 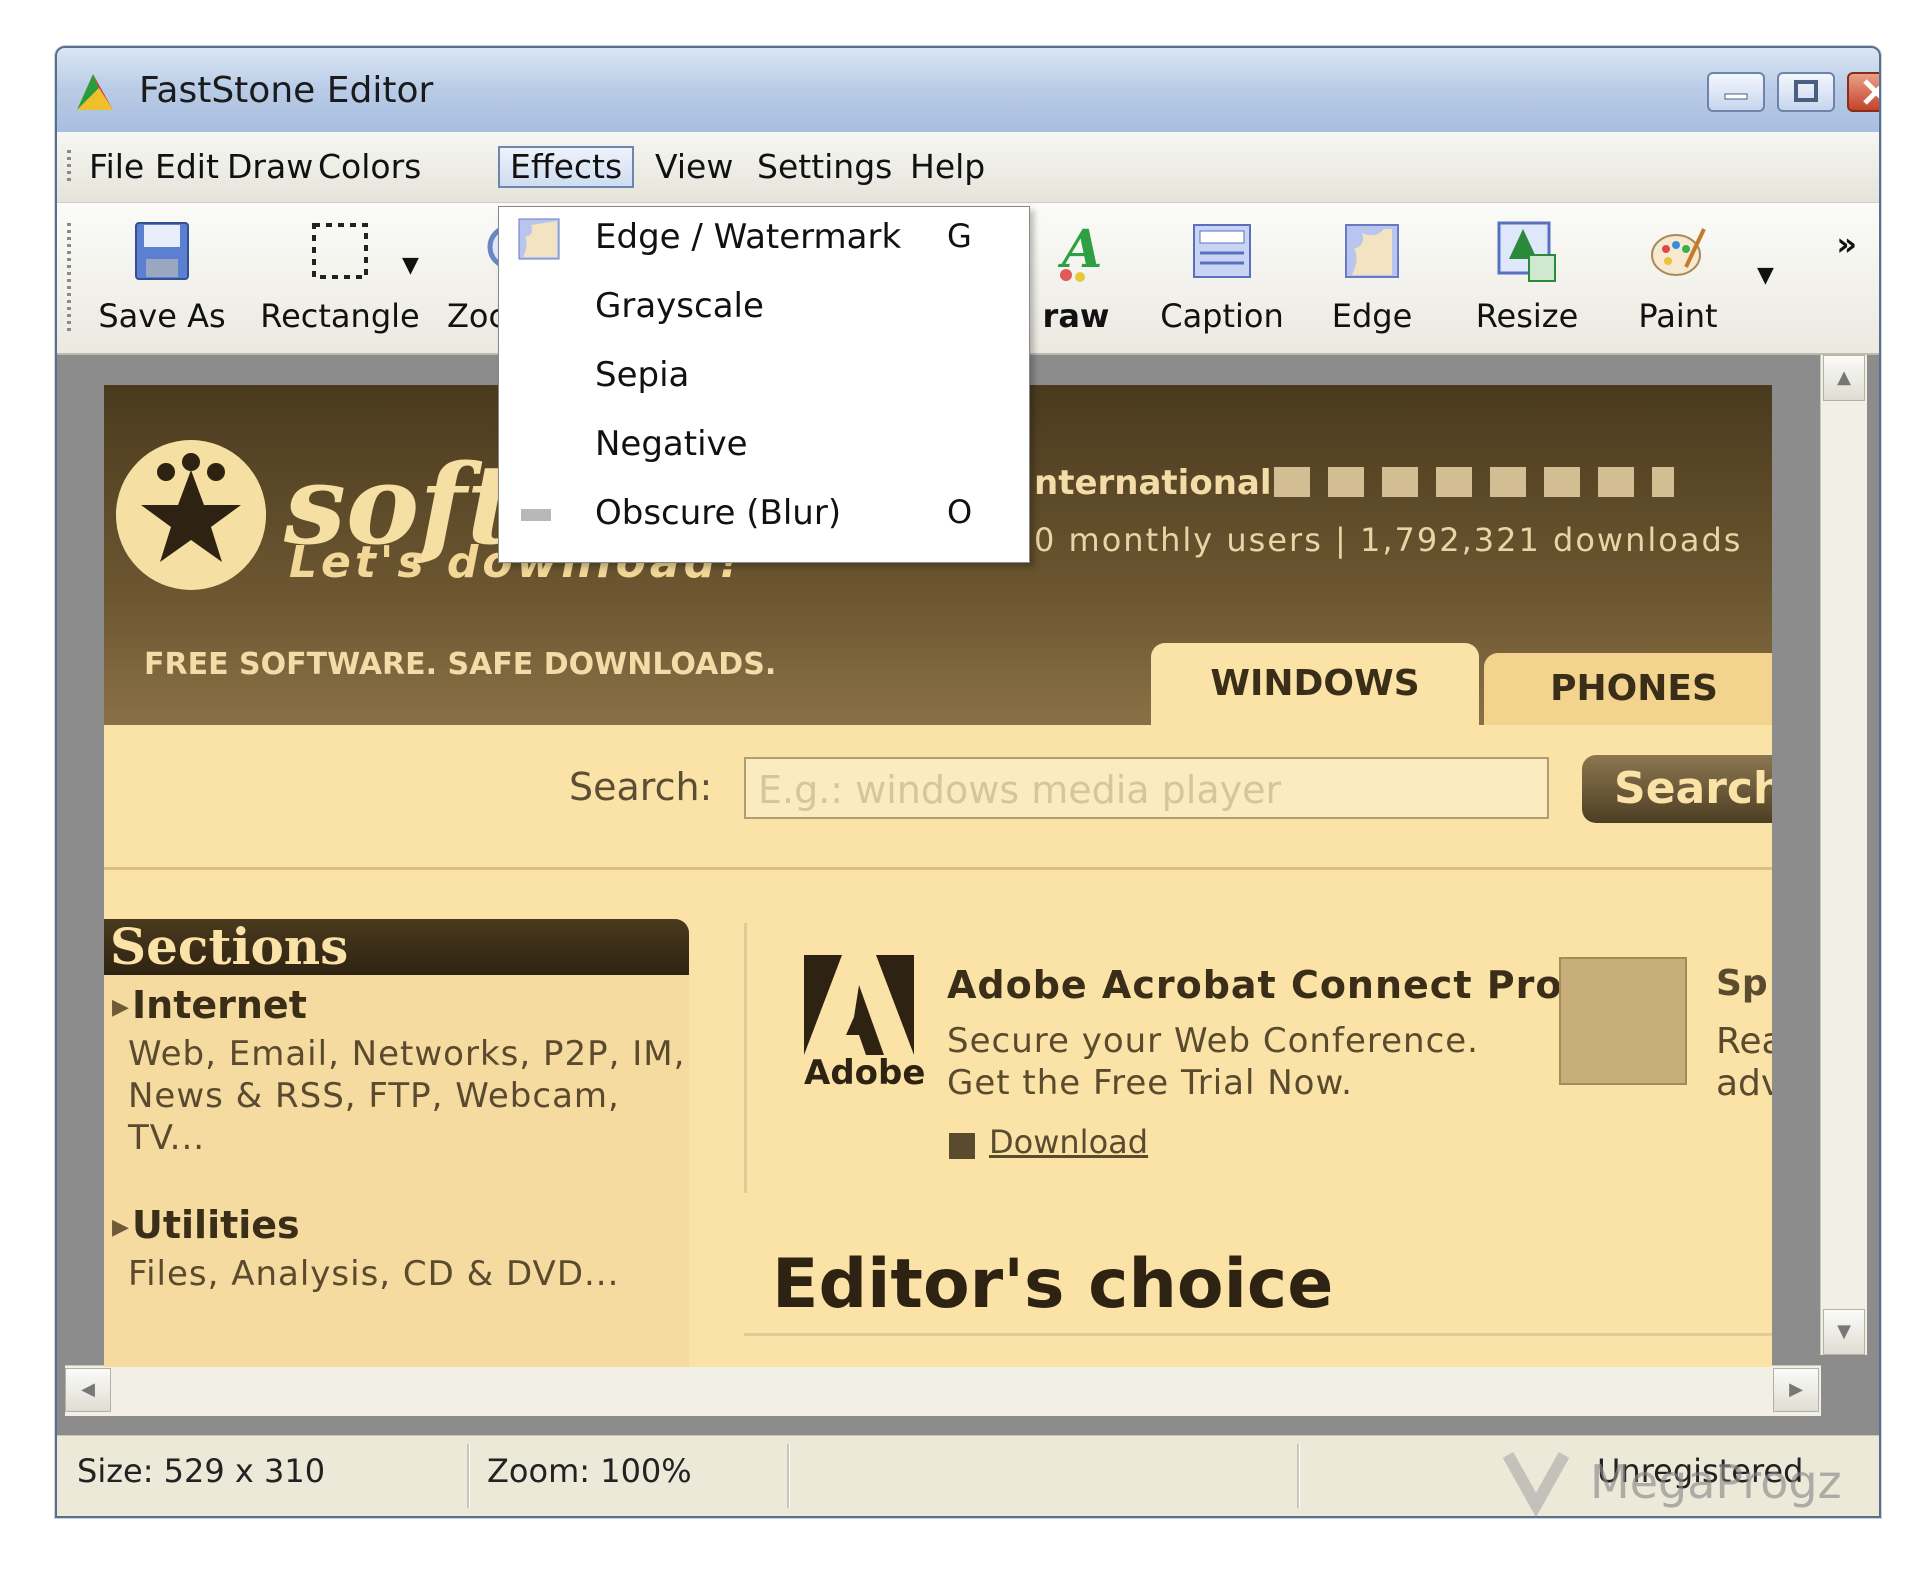 I want to click on image-search-button: Search, so click(x=1677, y=789).